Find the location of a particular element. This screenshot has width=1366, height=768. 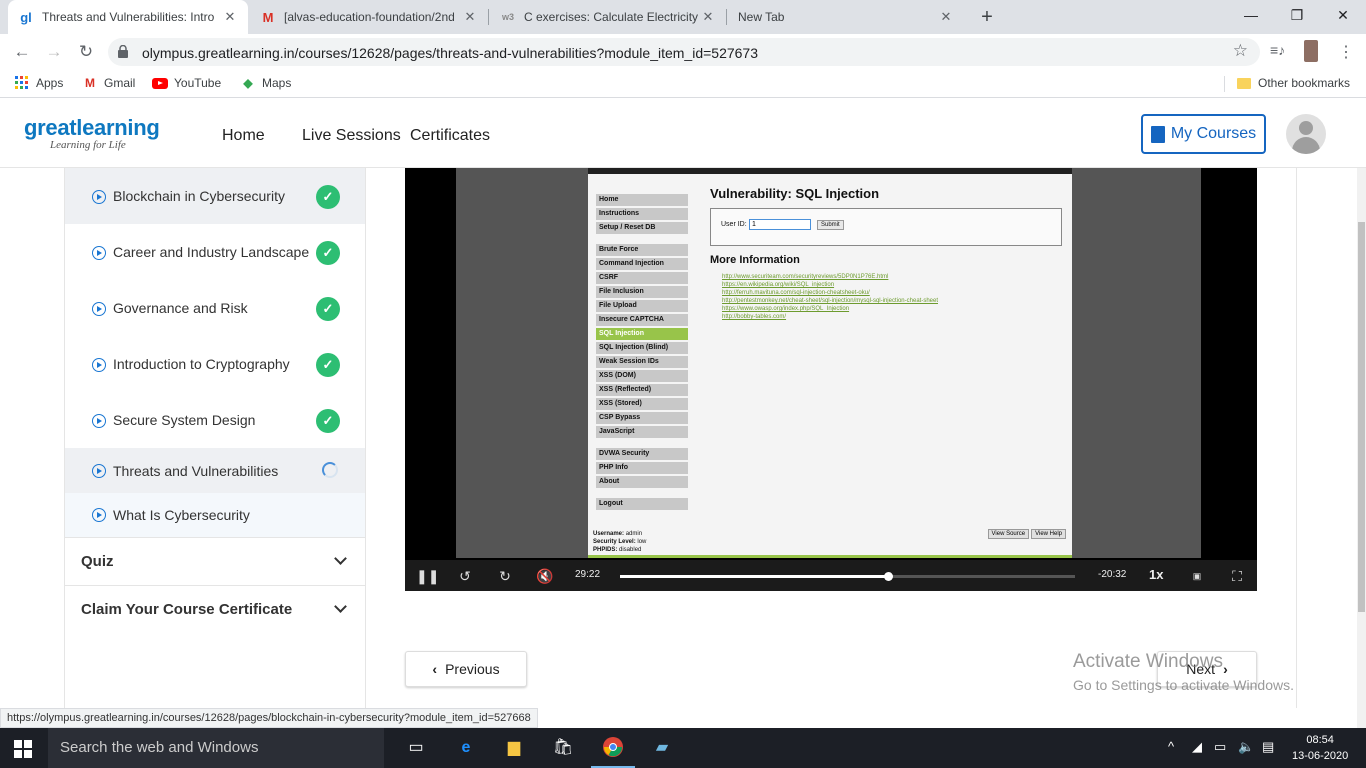

module-item-governance: Governance and Risk ✓ is located at coordinates (215, 308).